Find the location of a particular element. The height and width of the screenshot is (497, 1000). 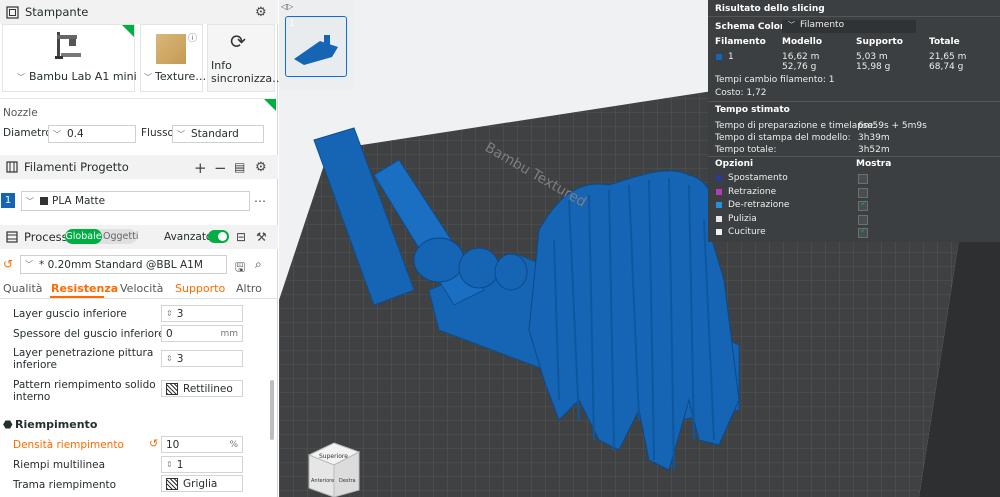

filament-index-badge: 1 is located at coordinates (8, 200).